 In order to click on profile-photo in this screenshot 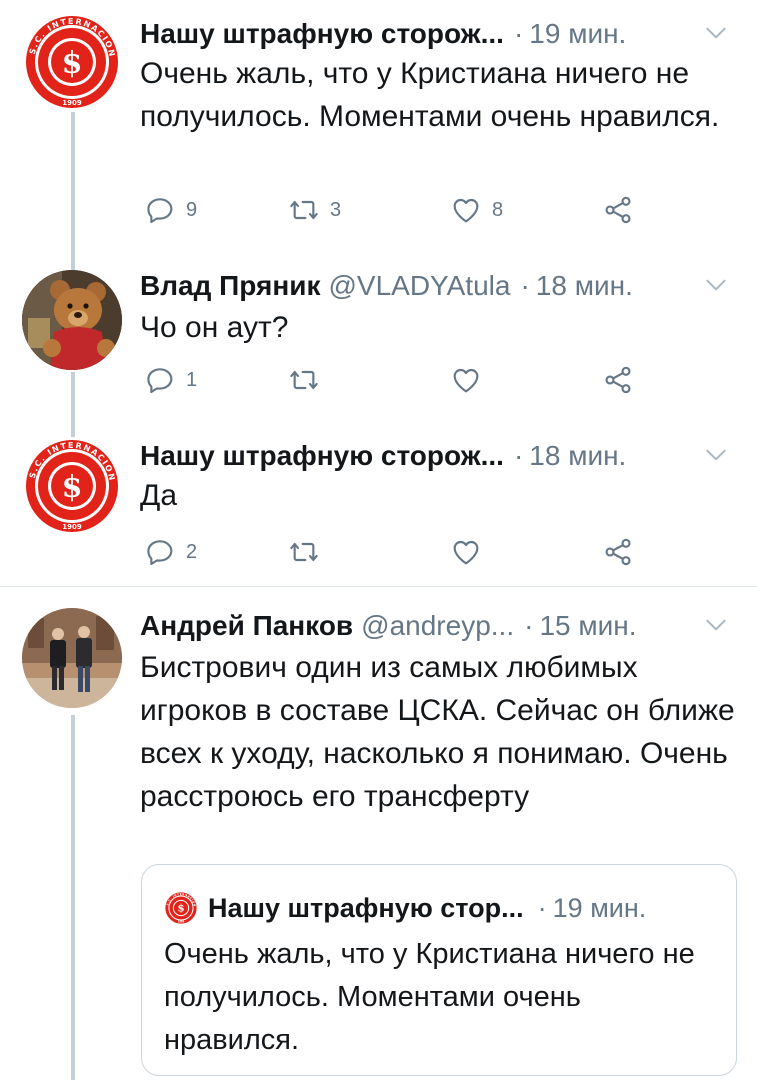, I will do `click(72, 658)`.